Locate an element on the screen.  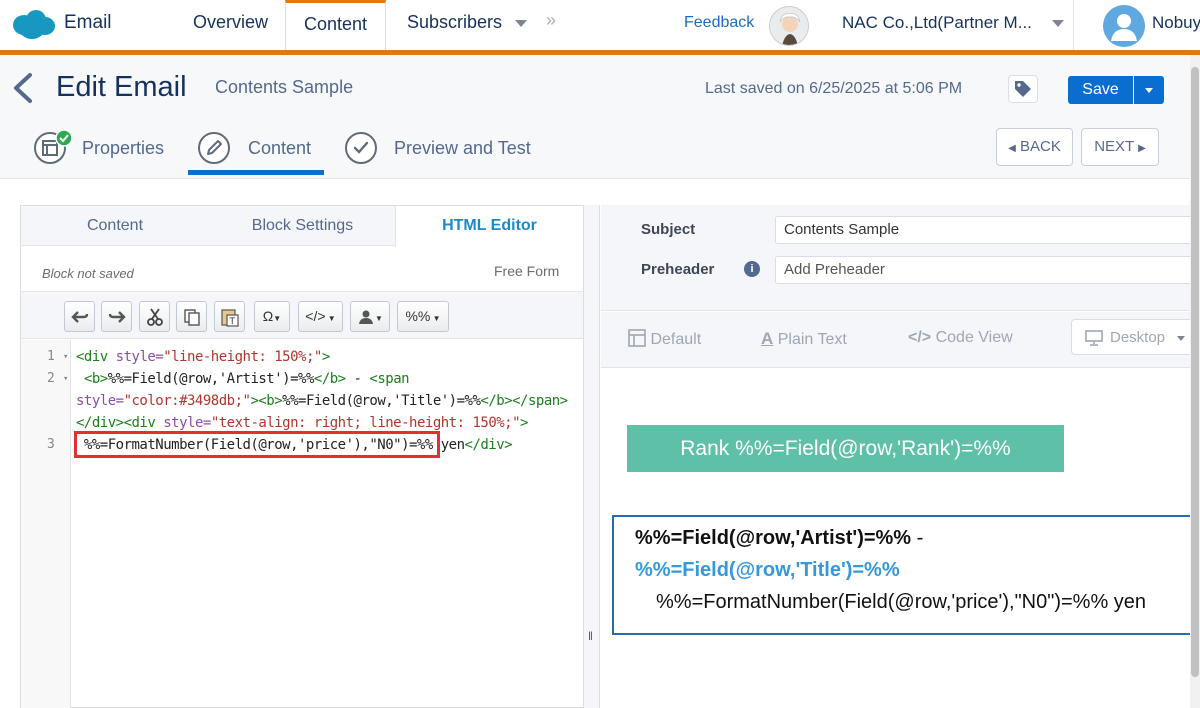
nav-tab-subscribers: Subscribers is located at coordinates (467, 22).